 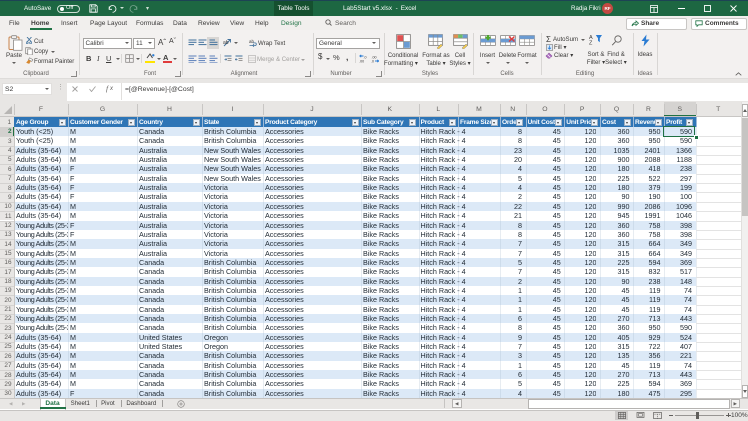 I want to click on svg-text: .0, so click(x=372, y=61).